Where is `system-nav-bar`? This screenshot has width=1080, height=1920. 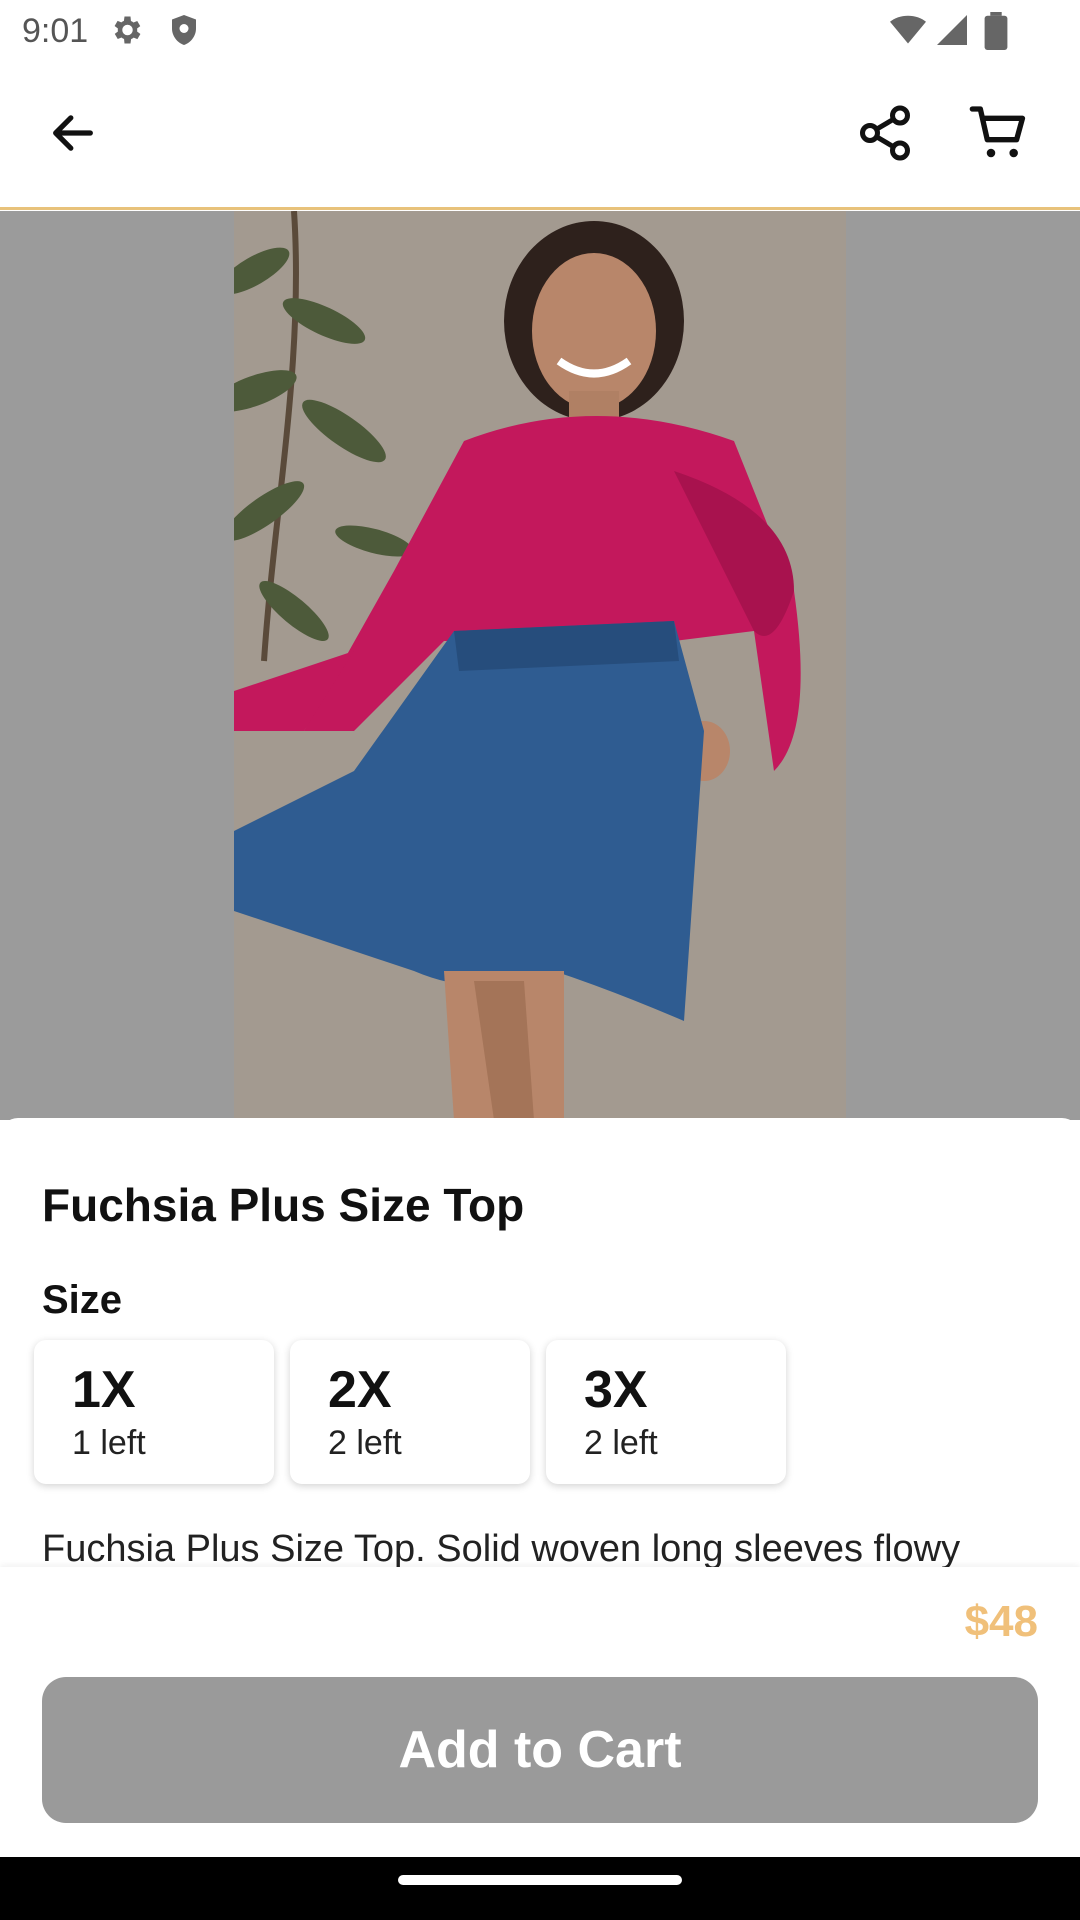 system-nav-bar is located at coordinates (540, 1888).